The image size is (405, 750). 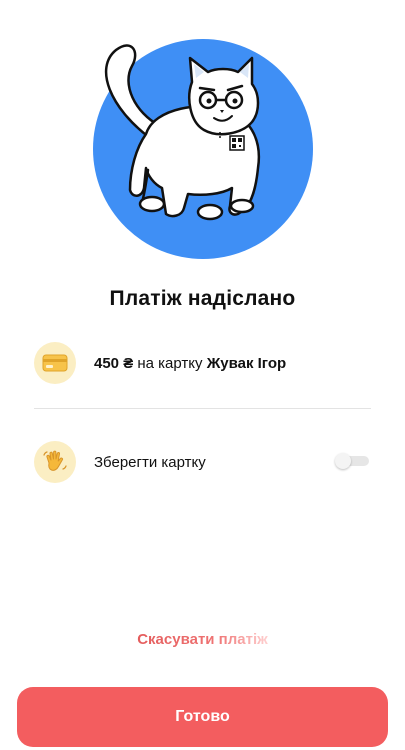 I want to click on save-card-row: Зберегти картку, so click(x=202, y=462).